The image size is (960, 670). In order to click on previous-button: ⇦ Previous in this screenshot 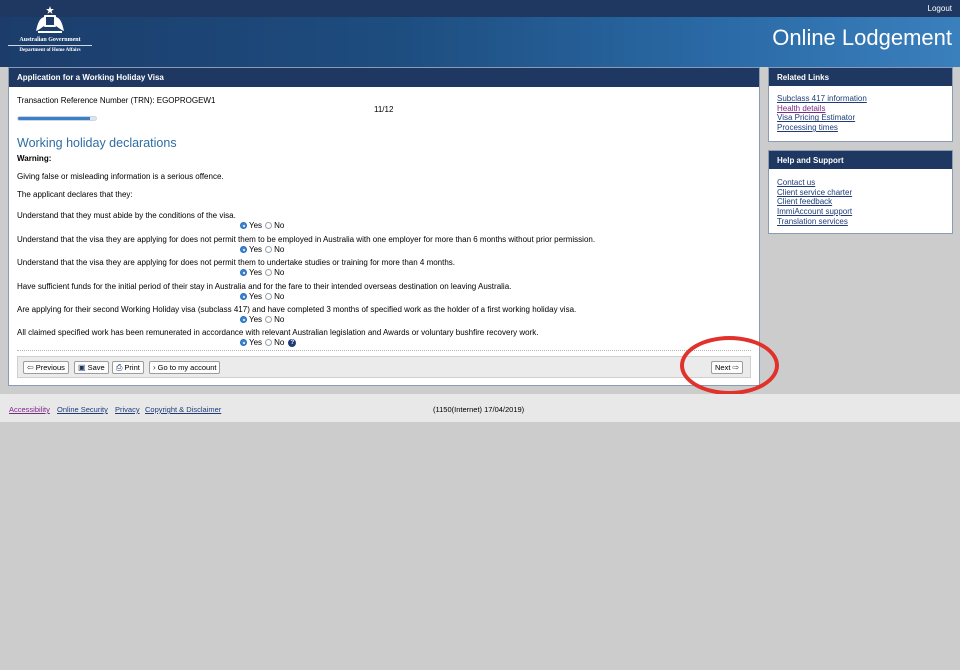, I will do `click(46, 367)`.